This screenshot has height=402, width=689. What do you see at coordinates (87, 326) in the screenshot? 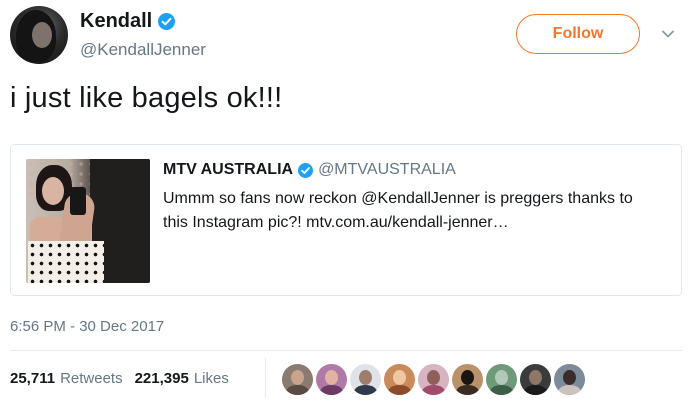
I see `tweet-timestamp: 6:56 PM - 30 Dec 2017` at bounding box center [87, 326].